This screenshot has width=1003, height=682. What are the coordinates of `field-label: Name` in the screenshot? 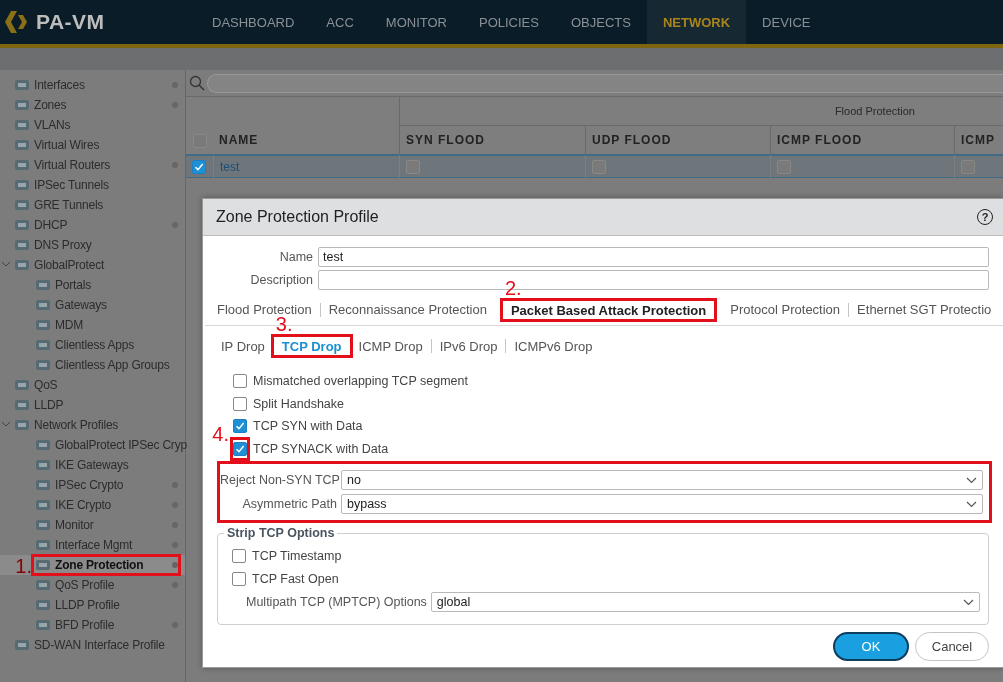 It's located at (295, 256).